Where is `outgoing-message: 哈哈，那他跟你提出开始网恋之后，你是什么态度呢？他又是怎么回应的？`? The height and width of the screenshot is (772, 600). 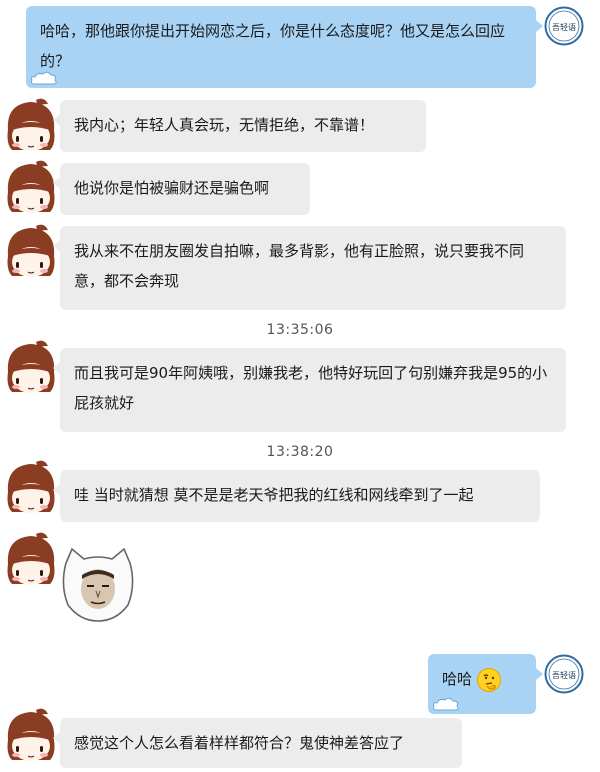
outgoing-message: 哈哈，那他跟你提出开始网恋之后，你是什么态度呢？他又是怎么回应的？ is located at coordinates (284, 47).